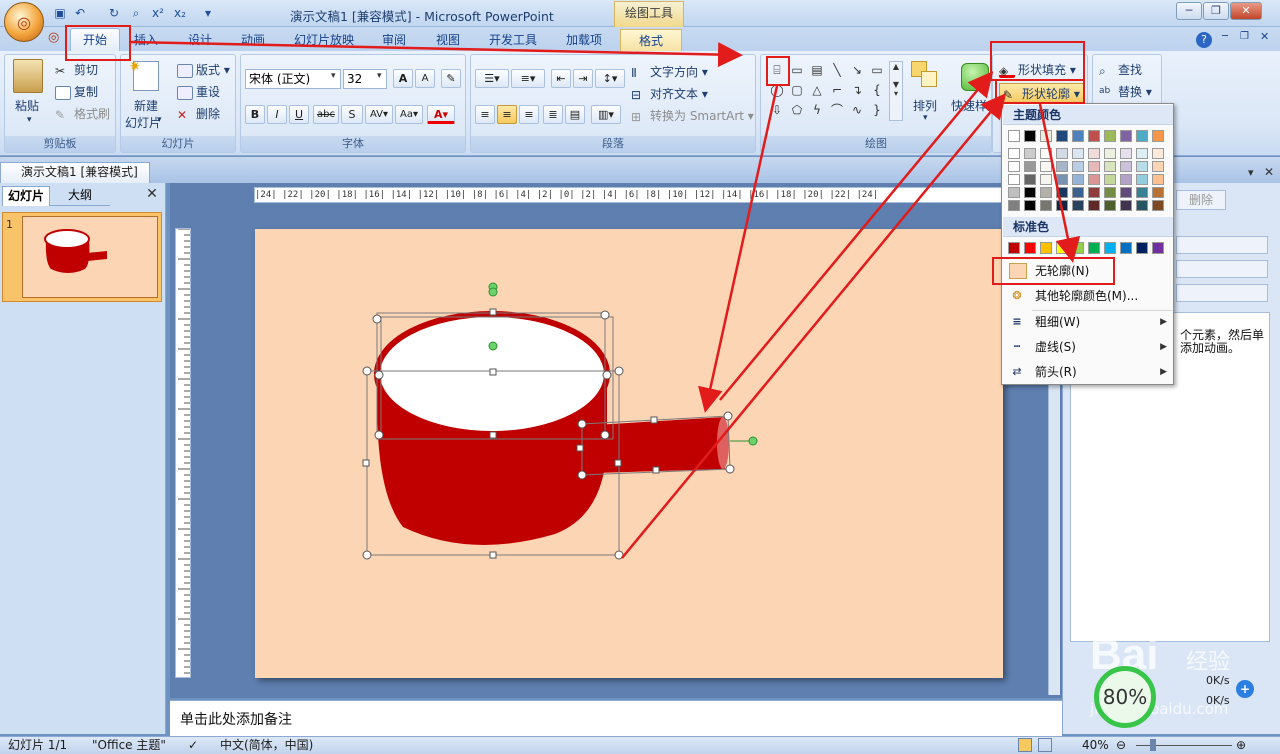 This screenshot has width=1280, height=754. I want to click on tab-outline: 大纲, so click(80, 196).